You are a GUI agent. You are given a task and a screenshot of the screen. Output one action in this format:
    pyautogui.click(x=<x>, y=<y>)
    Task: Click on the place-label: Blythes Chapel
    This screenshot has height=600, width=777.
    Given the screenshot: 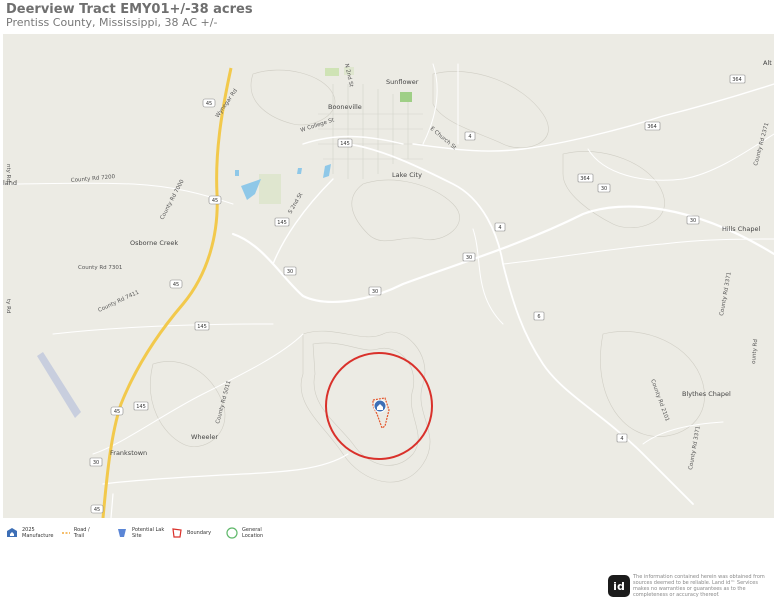 What is the action you would take?
    pyautogui.click(x=706, y=394)
    